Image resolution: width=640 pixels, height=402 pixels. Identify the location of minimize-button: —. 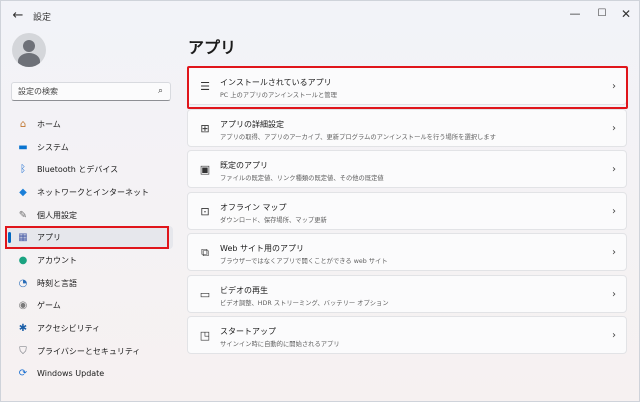
(575, 14).